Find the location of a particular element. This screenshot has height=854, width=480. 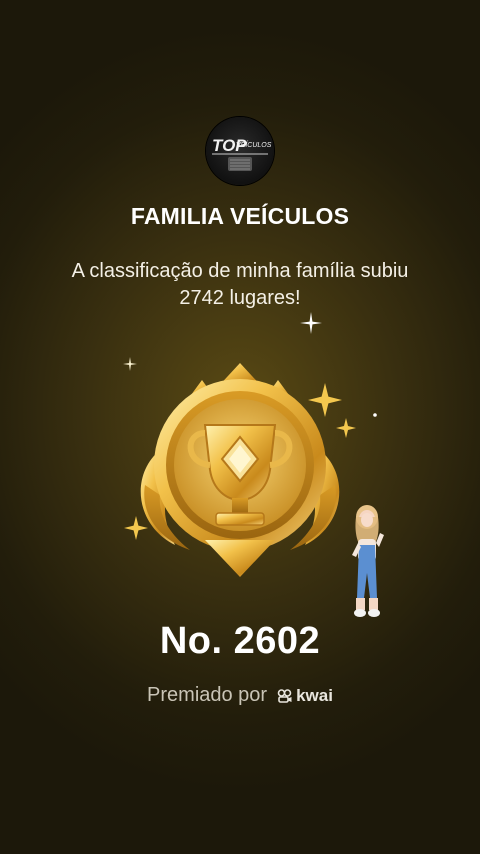

family-logo: TOP VEÍCULOS is located at coordinates (240, 151).